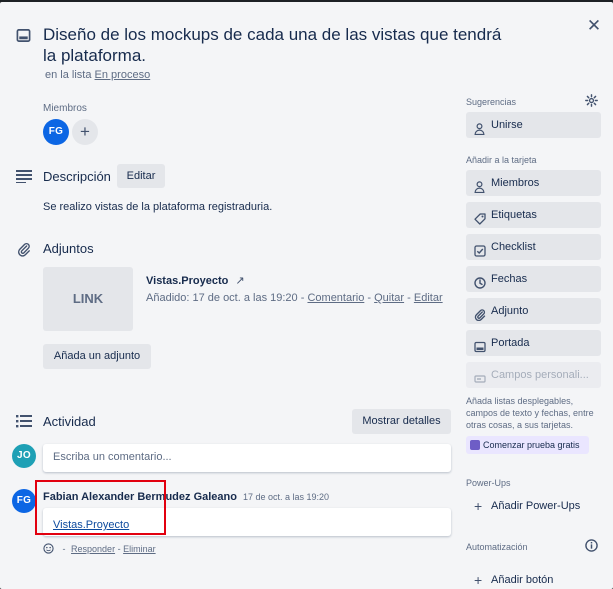 The height and width of the screenshot is (589, 613). I want to click on cover-icon, so click(480, 346).